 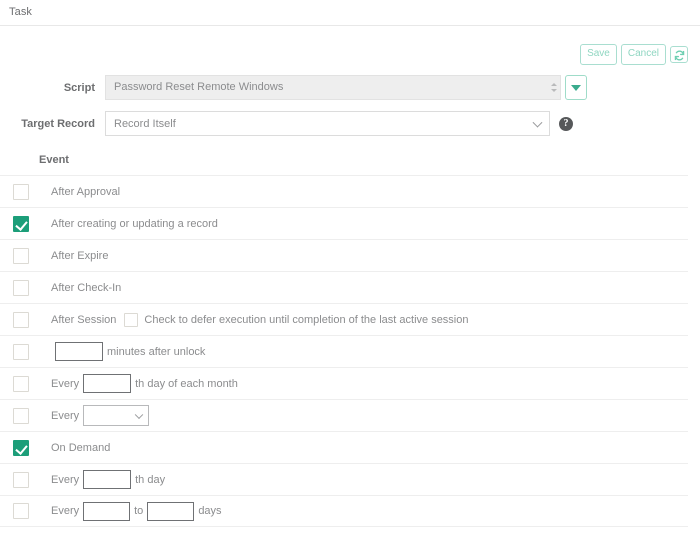 What do you see at coordinates (344, 351) in the screenshot?
I see `event-row-minutes-after-unlock: minutes after unlock` at bounding box center [344, 351].